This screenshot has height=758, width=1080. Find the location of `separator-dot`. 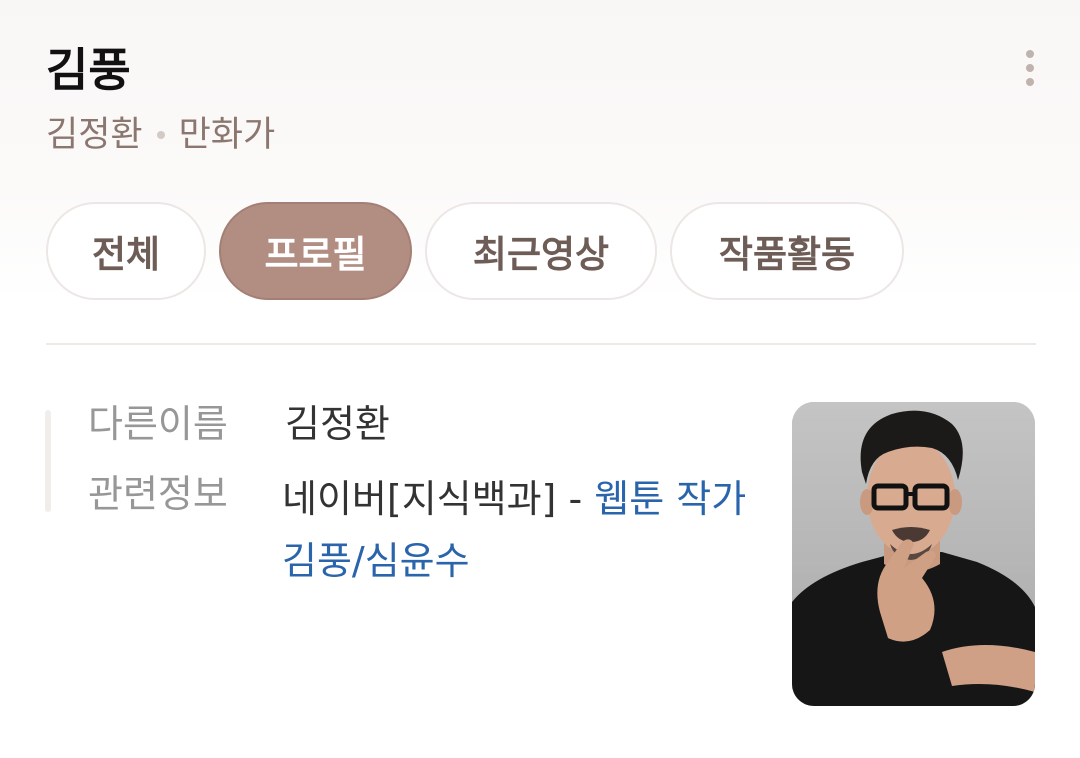

separator-dot is located at coordinates (160, 135).